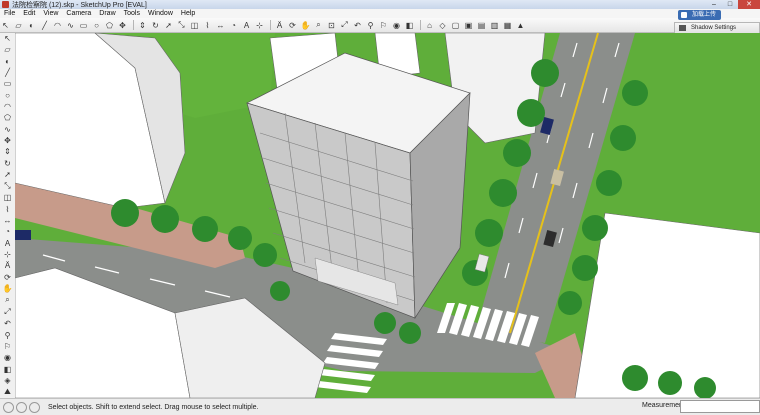  Describe the element at coordinates (188, 13) in the screenshot. I see `menu-help: Help` at that location.